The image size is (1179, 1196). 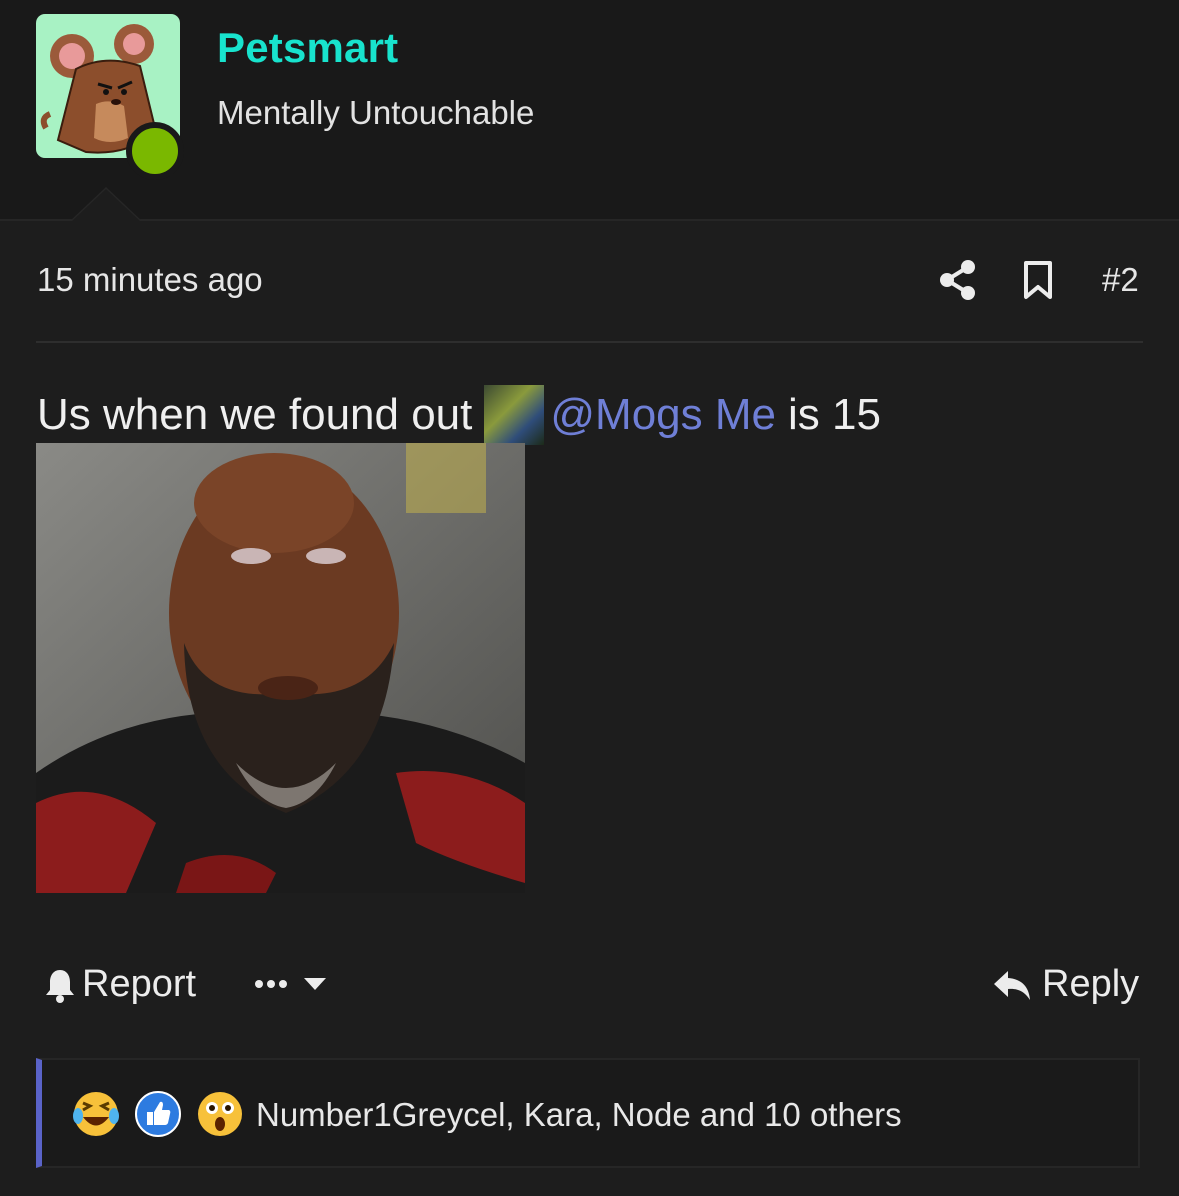 I want to click on share-icon, so click(x=957, y=280).